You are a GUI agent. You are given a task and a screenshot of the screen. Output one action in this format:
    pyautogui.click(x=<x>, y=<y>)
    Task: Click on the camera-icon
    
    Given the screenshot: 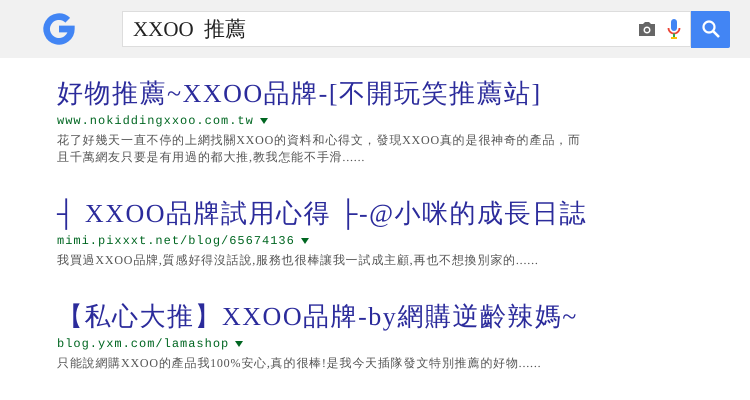 What is the action you would take?
    pyautogui.click(x=647, y=29)
    